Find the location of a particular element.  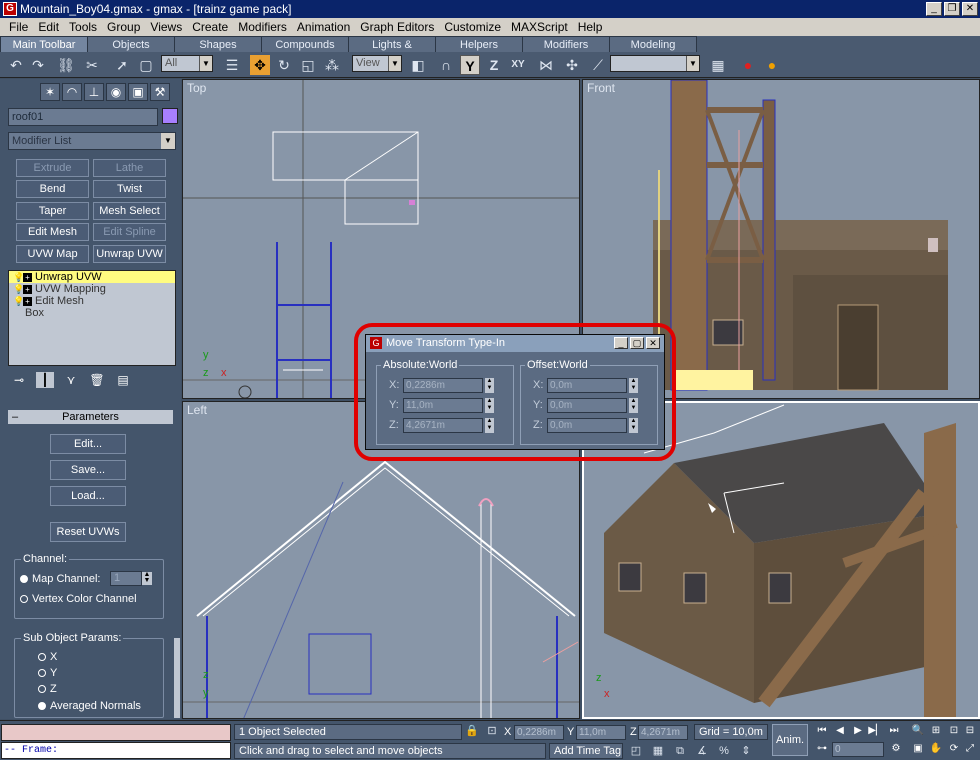

unwrap-uvw-button: Unwrap UVW is located at coordinates (129, 254).